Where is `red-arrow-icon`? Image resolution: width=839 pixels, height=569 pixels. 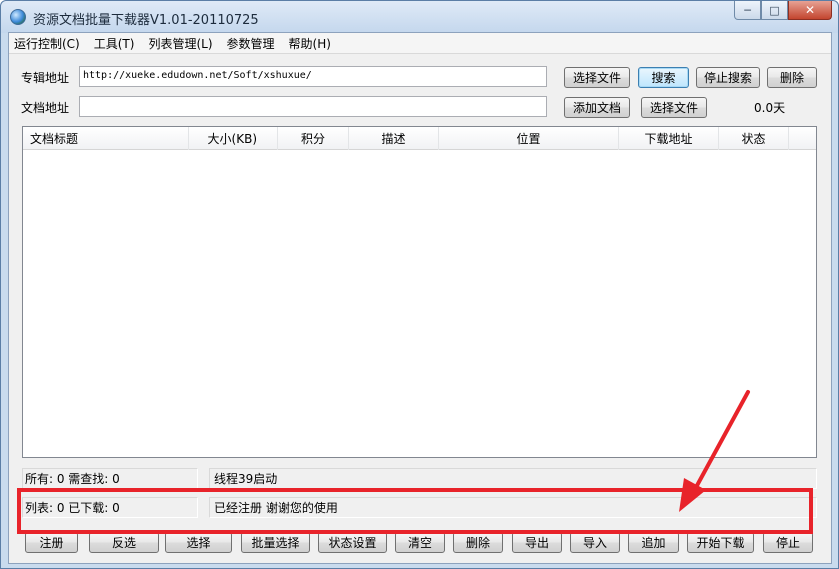
red-arrow-icon is located at coordinates (714, 451).